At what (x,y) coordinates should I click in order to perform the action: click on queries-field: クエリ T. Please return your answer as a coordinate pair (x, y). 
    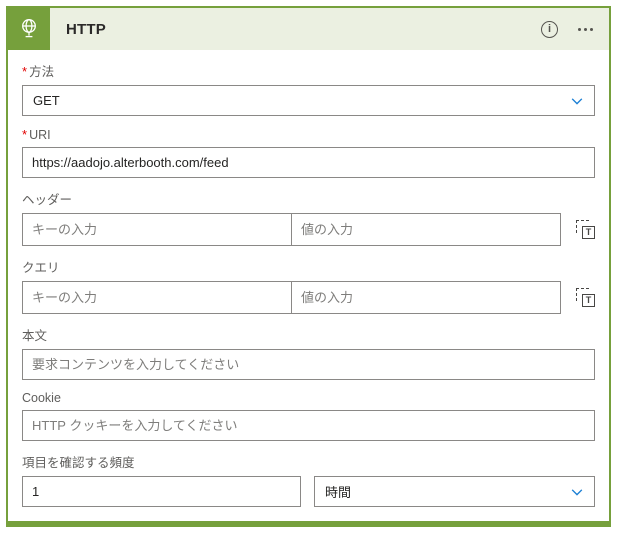
    Looking at the image, I should click on (308, 285).